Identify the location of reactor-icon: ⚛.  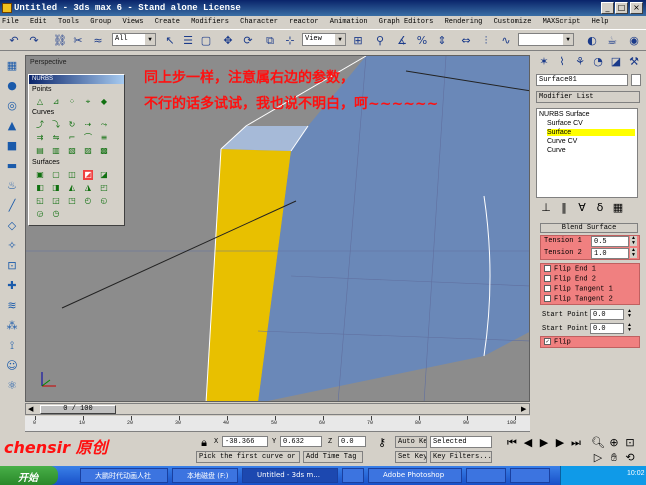
(12, 386).